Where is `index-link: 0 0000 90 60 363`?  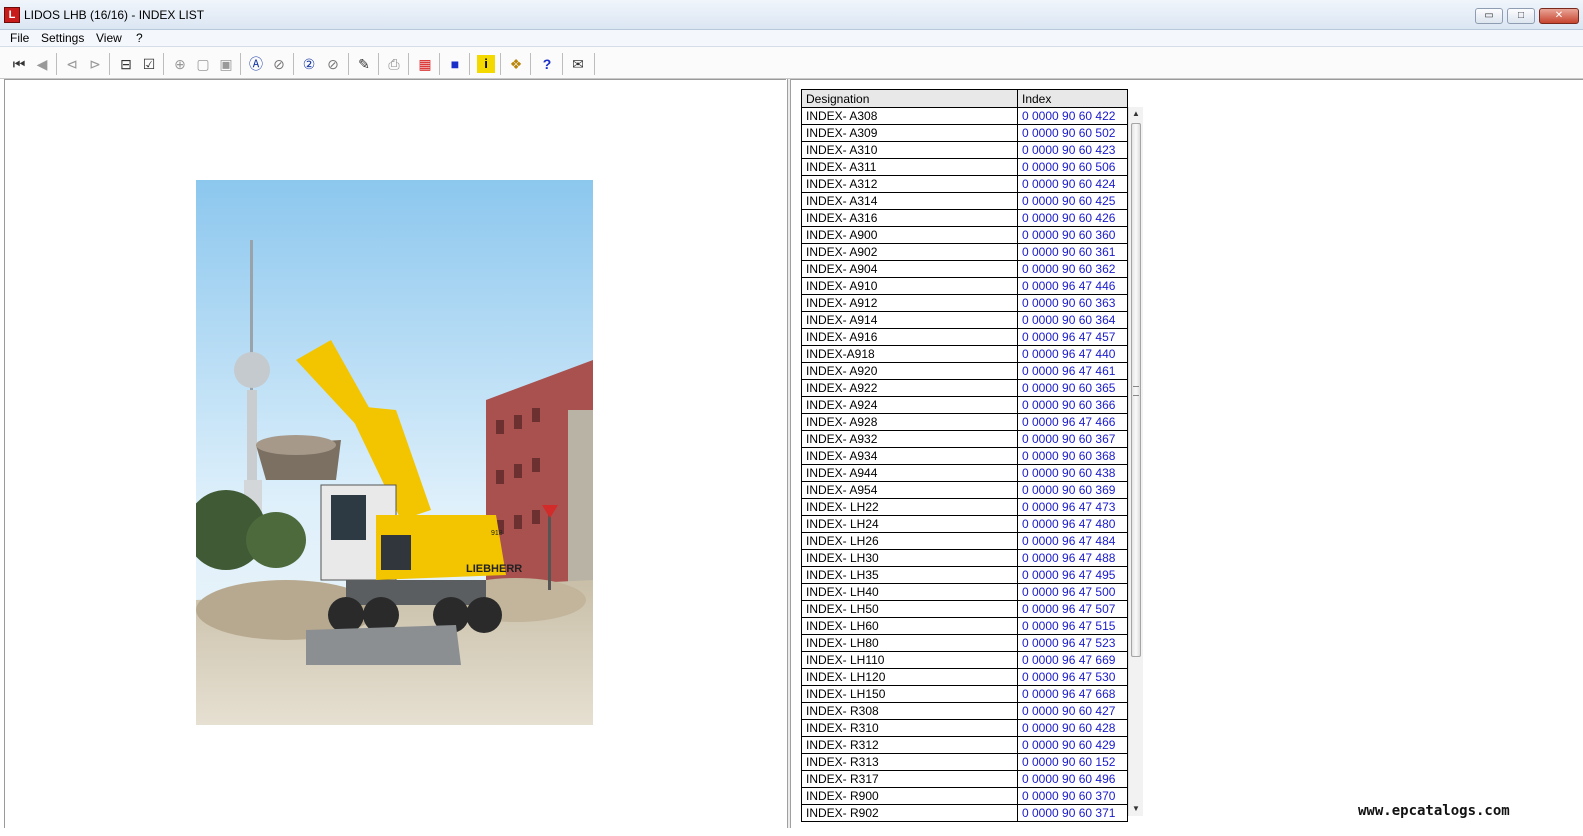 index-link: 0 0000 90 60 363 is located at coordinates (1072, 303).